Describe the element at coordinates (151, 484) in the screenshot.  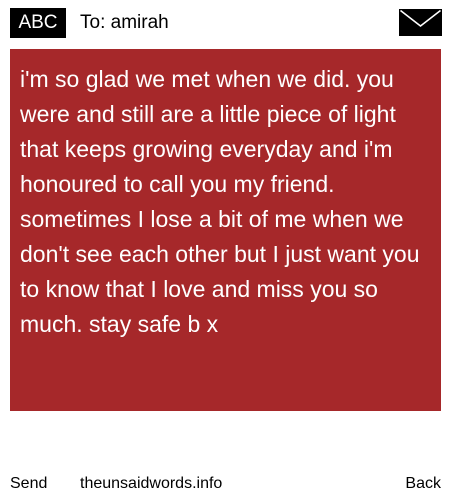
I see `site-link: theunsaidwords.info` at that location.